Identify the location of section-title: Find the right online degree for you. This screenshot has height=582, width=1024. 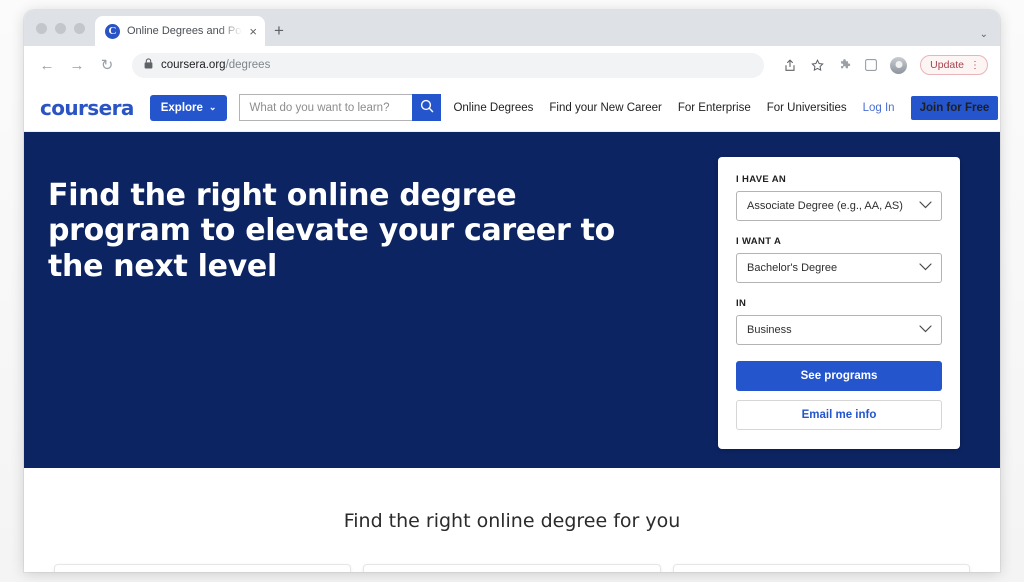
(512, 521).